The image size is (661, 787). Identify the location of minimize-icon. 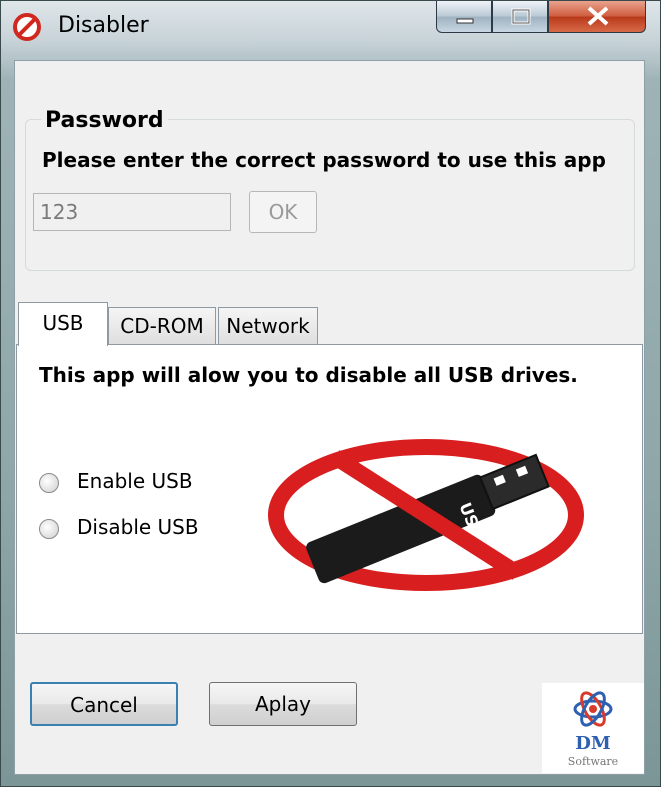
(465, 21).